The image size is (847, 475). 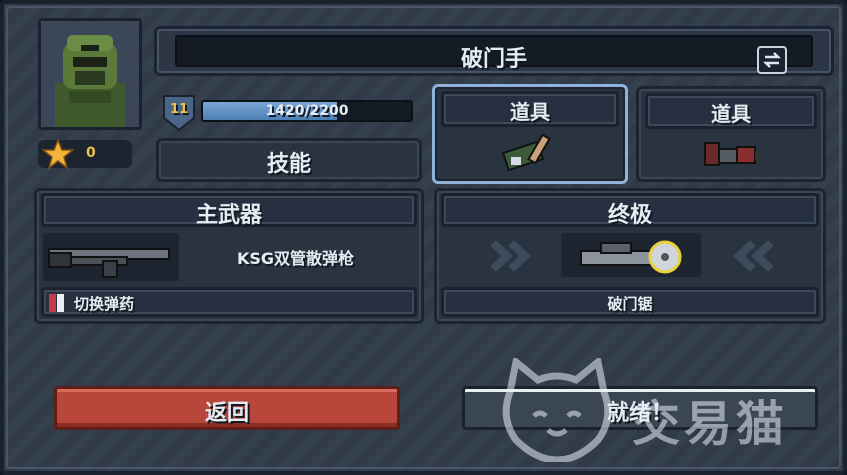 I want to click on star-icon, so click(x=58, y=154).